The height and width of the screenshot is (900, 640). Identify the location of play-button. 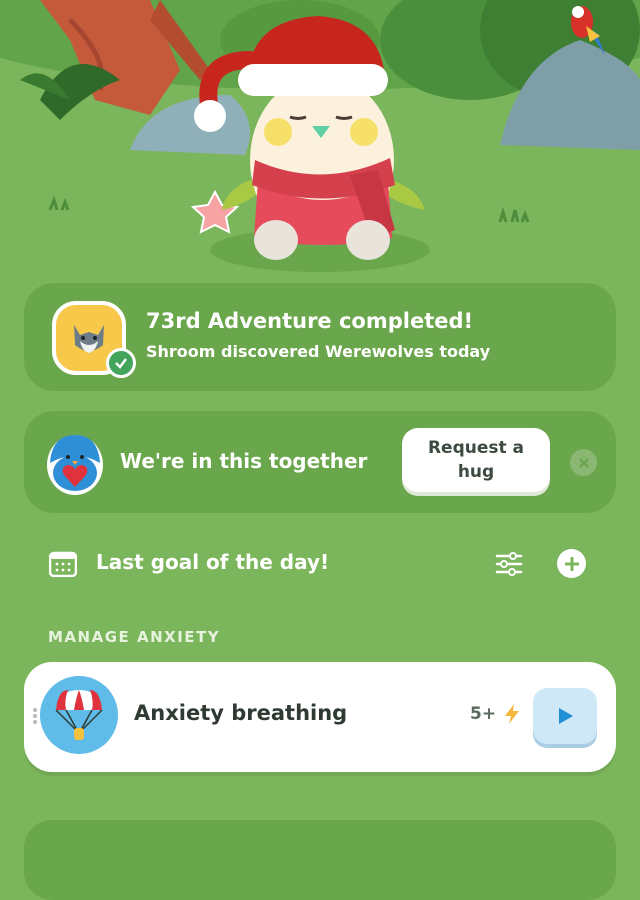
(565, 716).